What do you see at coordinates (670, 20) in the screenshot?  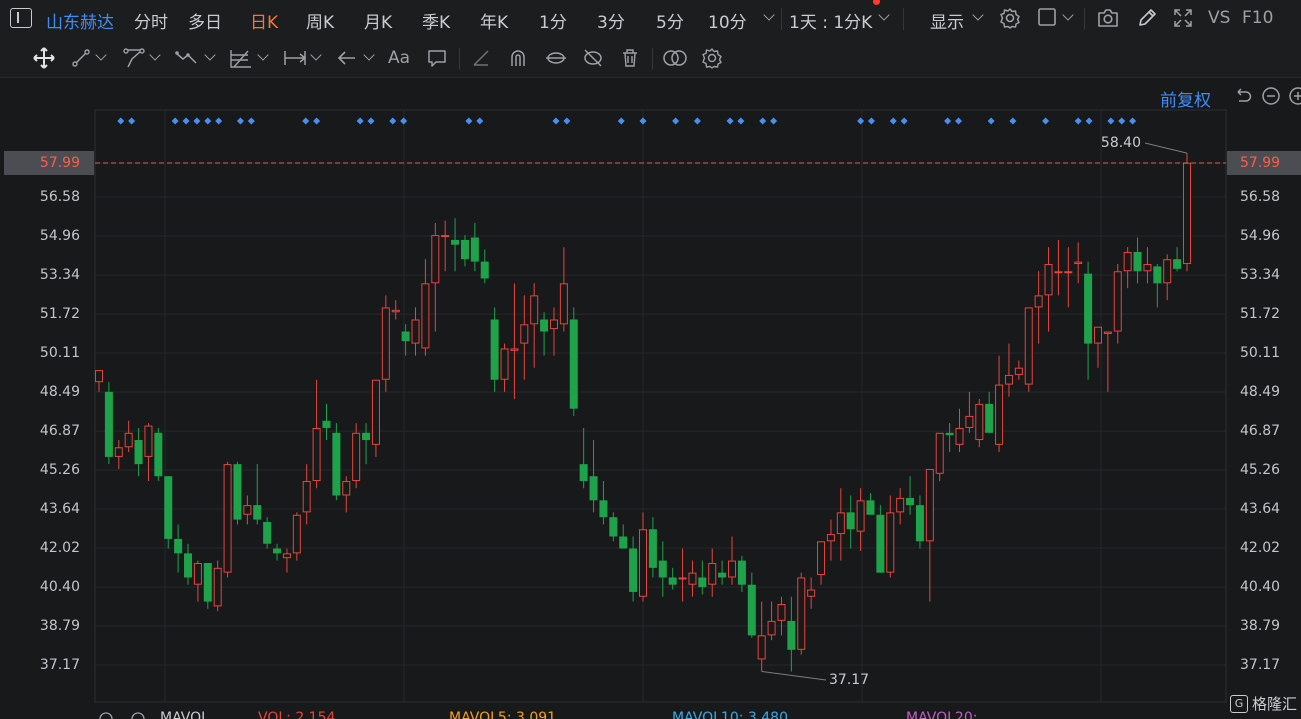 I see `tab-period: 5分` at bounding box center [670, 20].